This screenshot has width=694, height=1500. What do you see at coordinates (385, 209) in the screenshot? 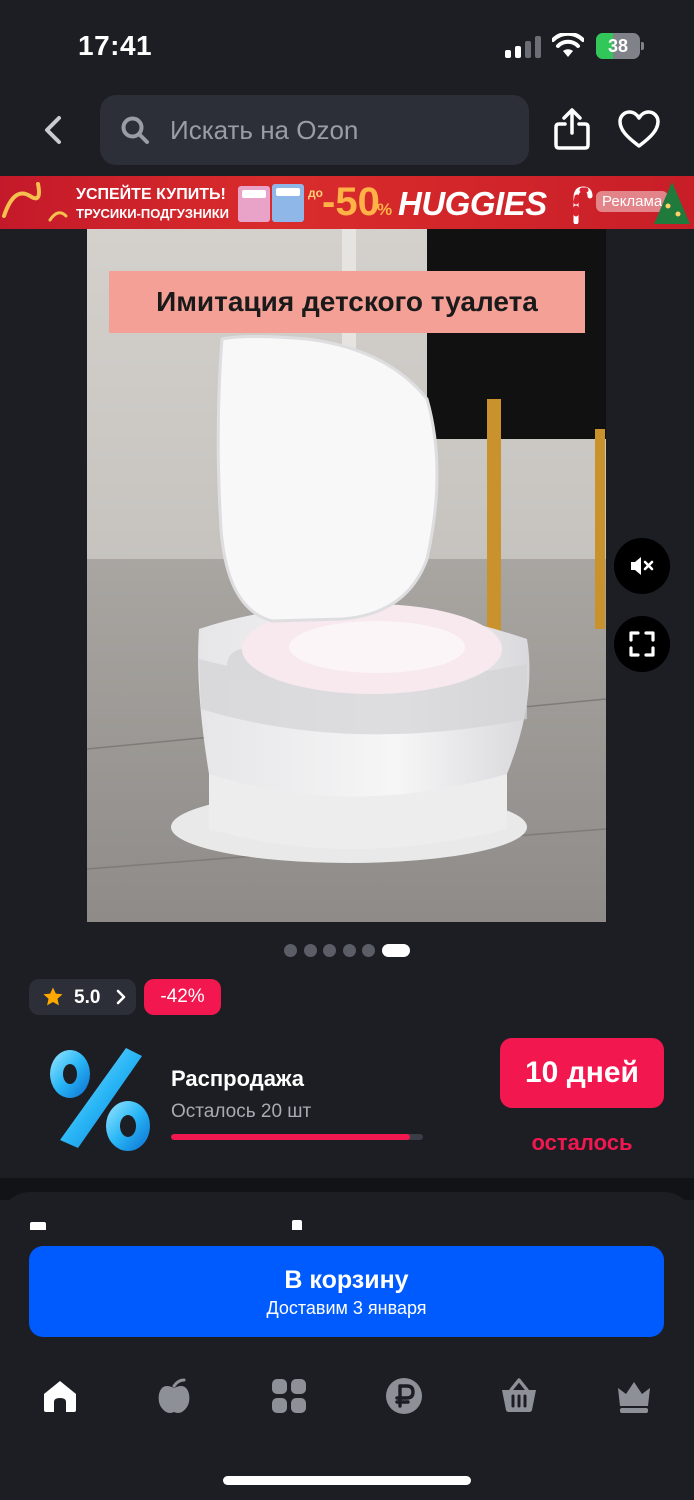
I see `promo-percent: %` at bounding box center [385, 209].